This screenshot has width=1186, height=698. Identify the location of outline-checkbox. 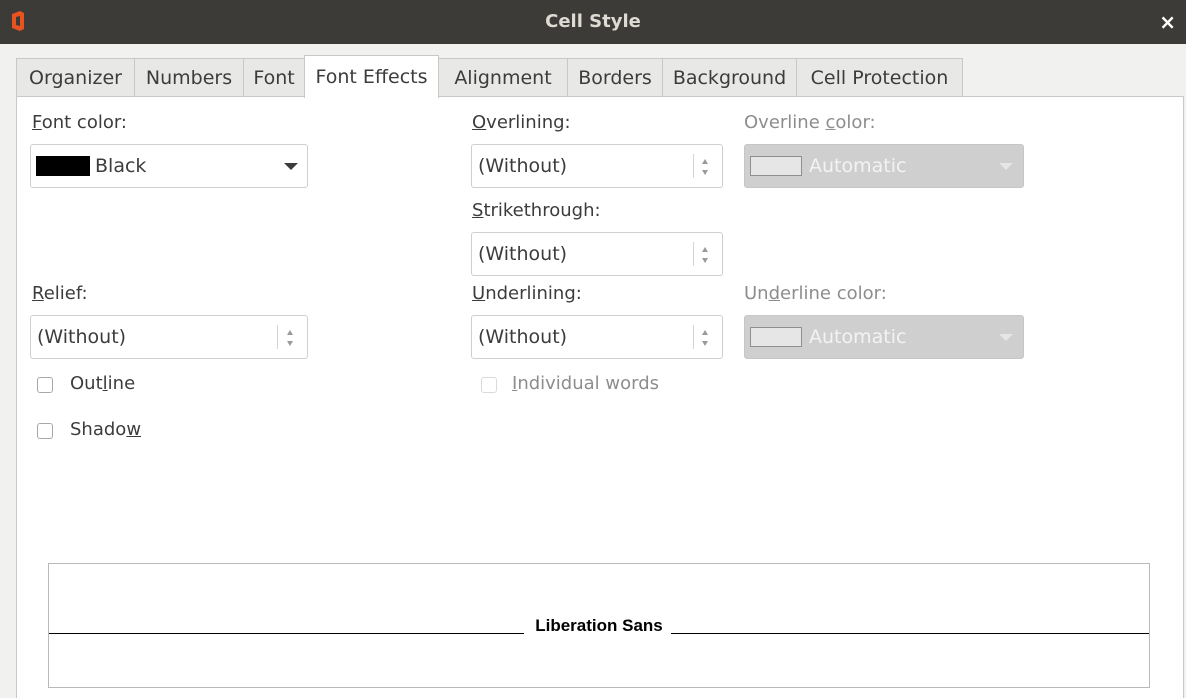
(45, 385).